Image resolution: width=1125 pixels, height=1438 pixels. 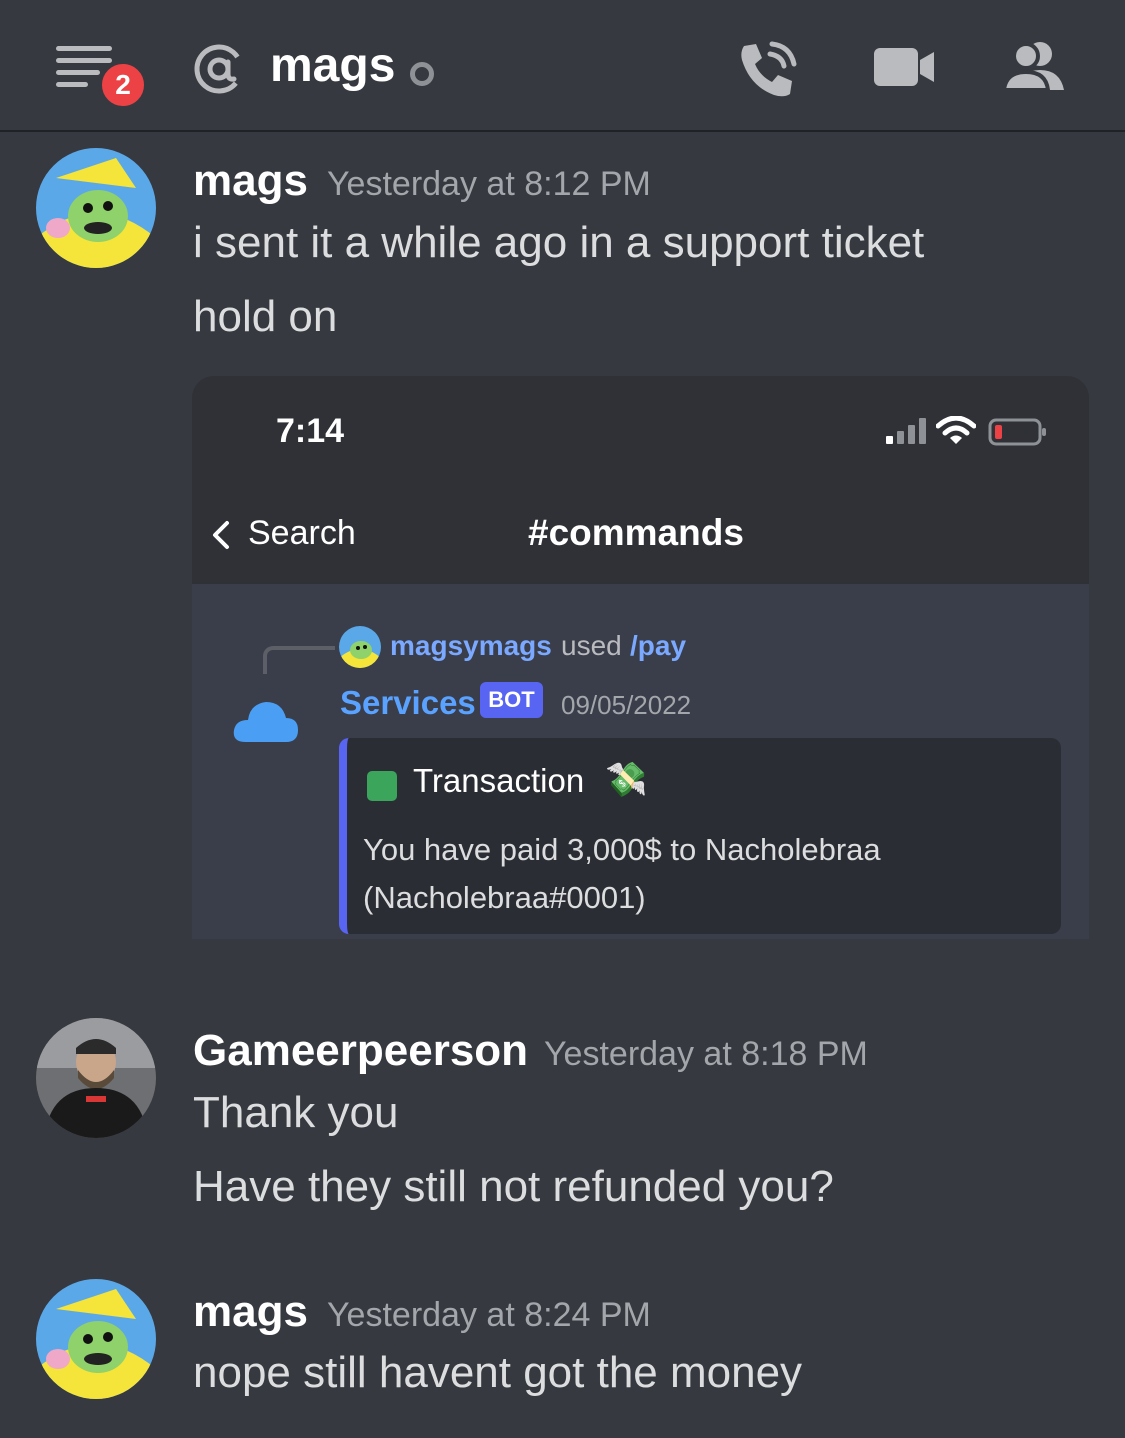 What do you see at coordinates (504, 897) in the screenshot?
I see `embed-line: (Nacholebraa#0001)` at bounding box center [504, 897].